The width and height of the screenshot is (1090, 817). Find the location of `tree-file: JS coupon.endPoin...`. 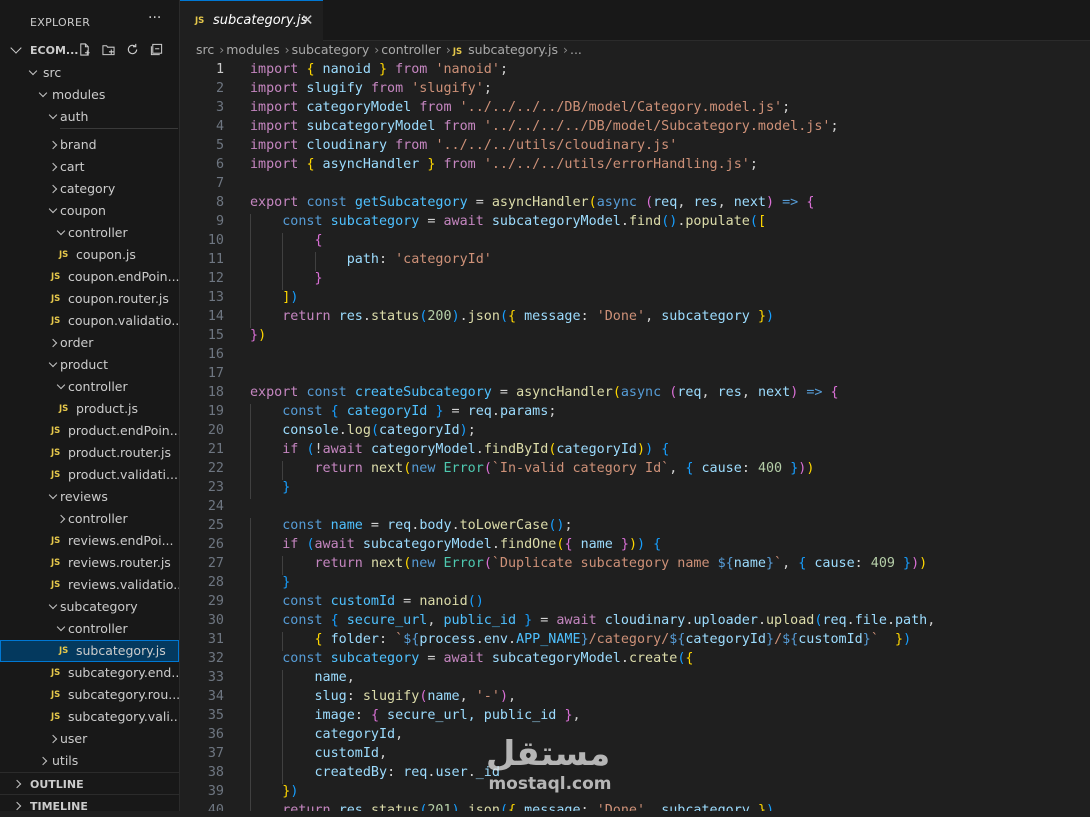

tree-file: JS coupon.endPoin... is located at coordinates (89, 277).